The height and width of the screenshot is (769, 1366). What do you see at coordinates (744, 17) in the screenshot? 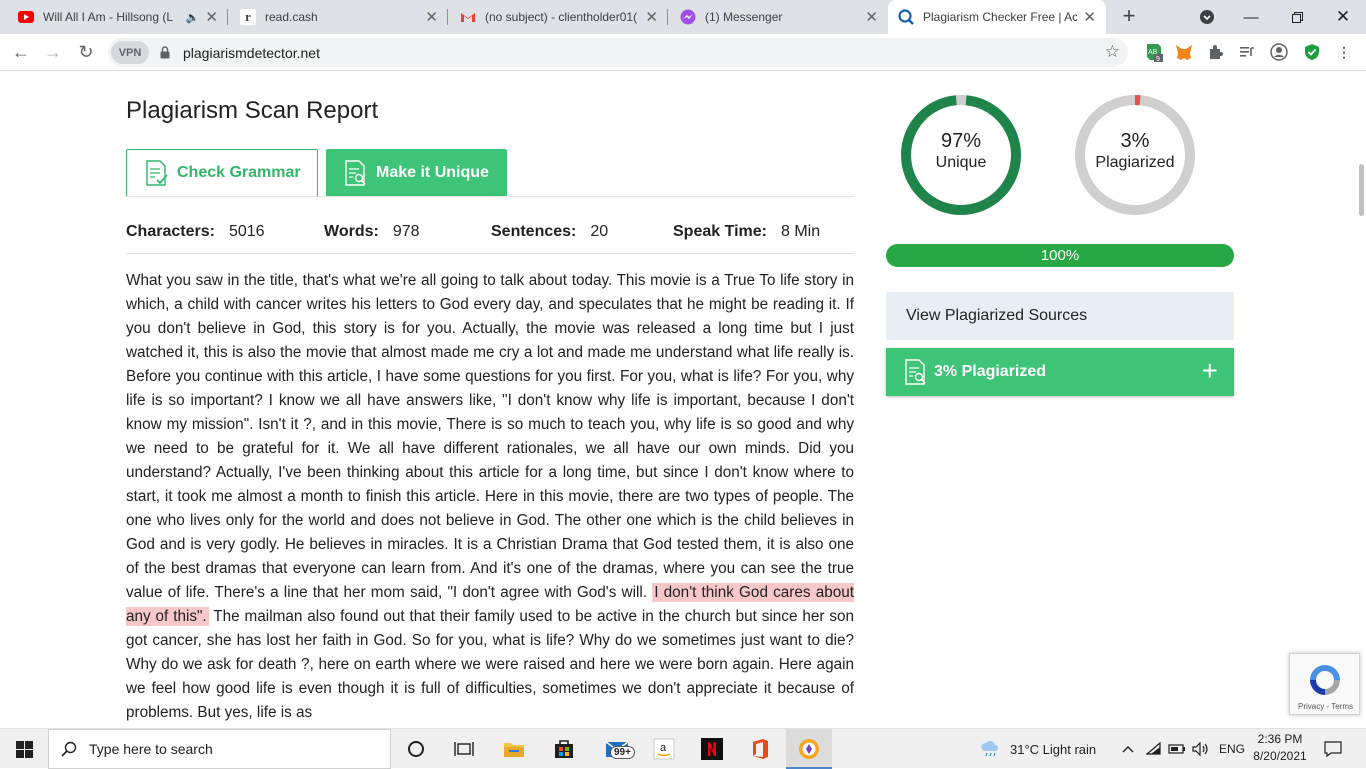
I see `tab-title: (1) Messenger` at bounding box center [744, 17].